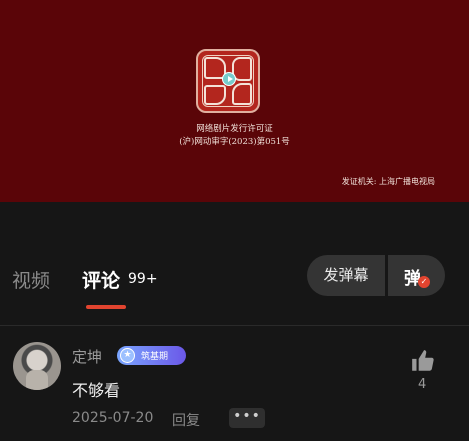 The height and width of the screenshot is (441, 469). I want to click on like-button, so click(423, 361).